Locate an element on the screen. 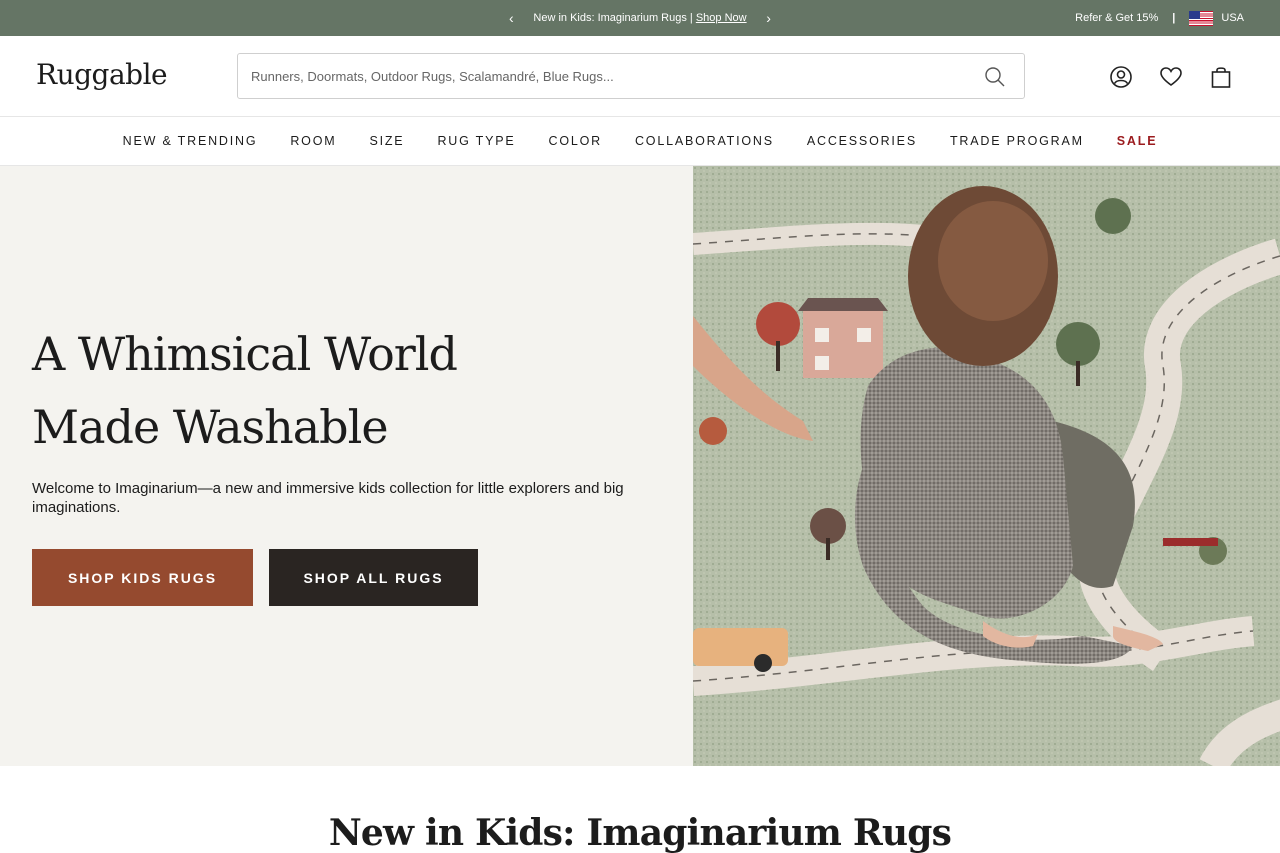  nav-item-color: COLOR is located at coordinates (575, 141).